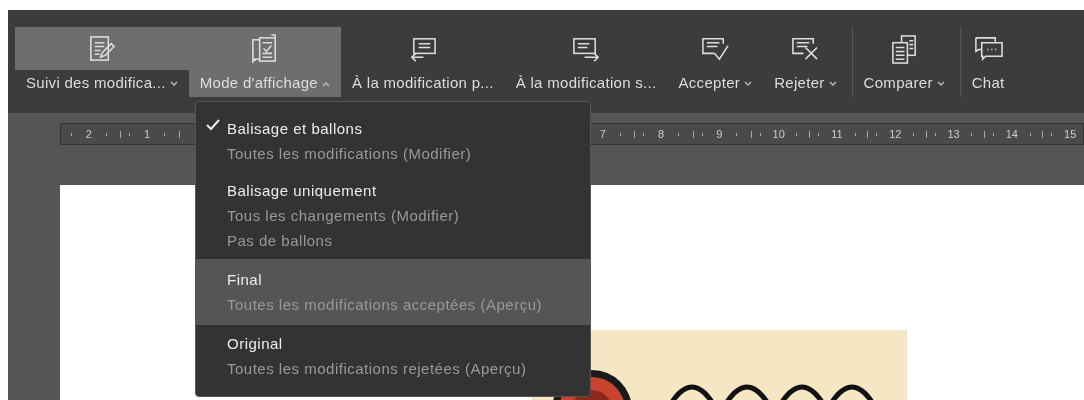 Image resolution: width=1084 pixels, height=400 pixels. What do you see at coordinates (213, 125) in the screenshot?
I see `checkmark-icon` at bounding box center [213, 125].